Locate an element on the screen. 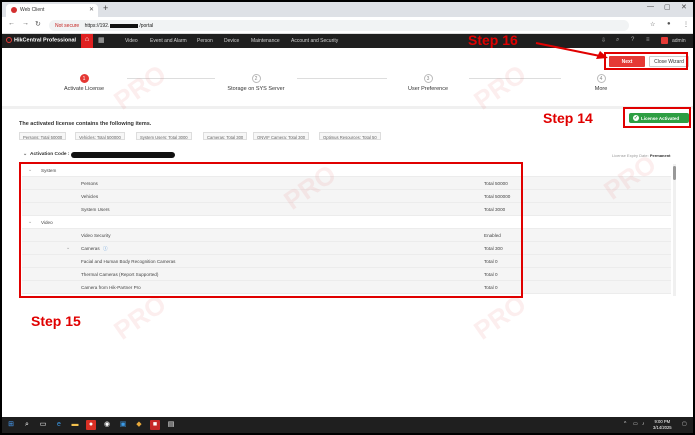  windows-start-icon: ⊞ is located at coordinates (11, 425).